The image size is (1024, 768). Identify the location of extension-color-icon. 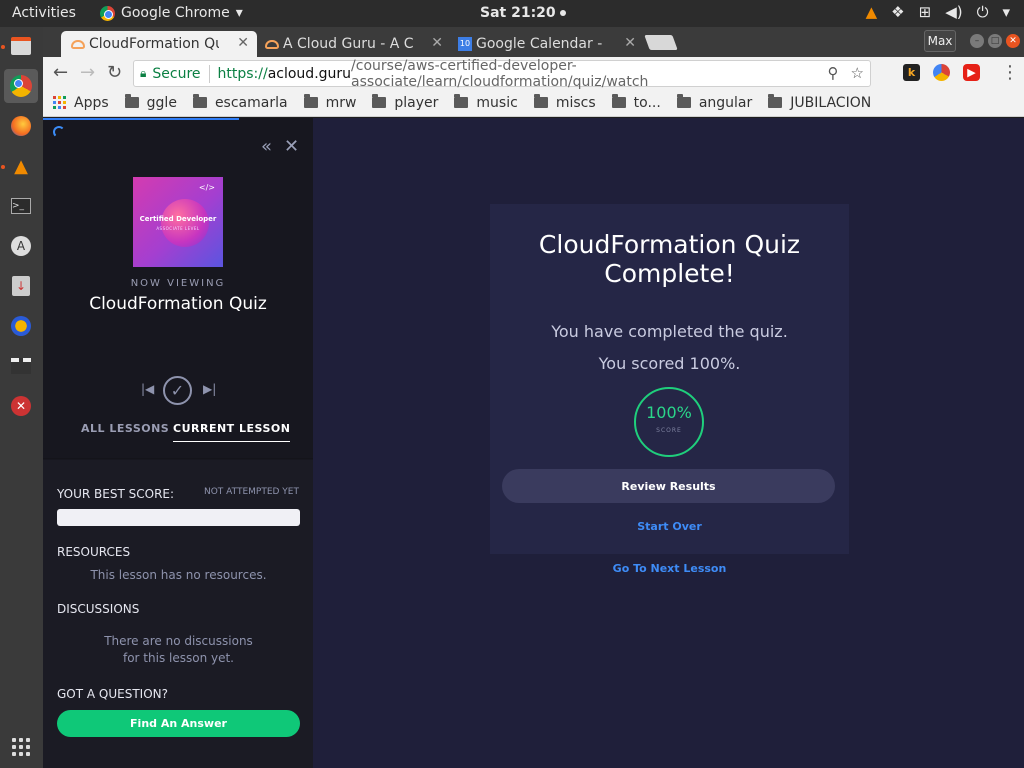
(941, 72).